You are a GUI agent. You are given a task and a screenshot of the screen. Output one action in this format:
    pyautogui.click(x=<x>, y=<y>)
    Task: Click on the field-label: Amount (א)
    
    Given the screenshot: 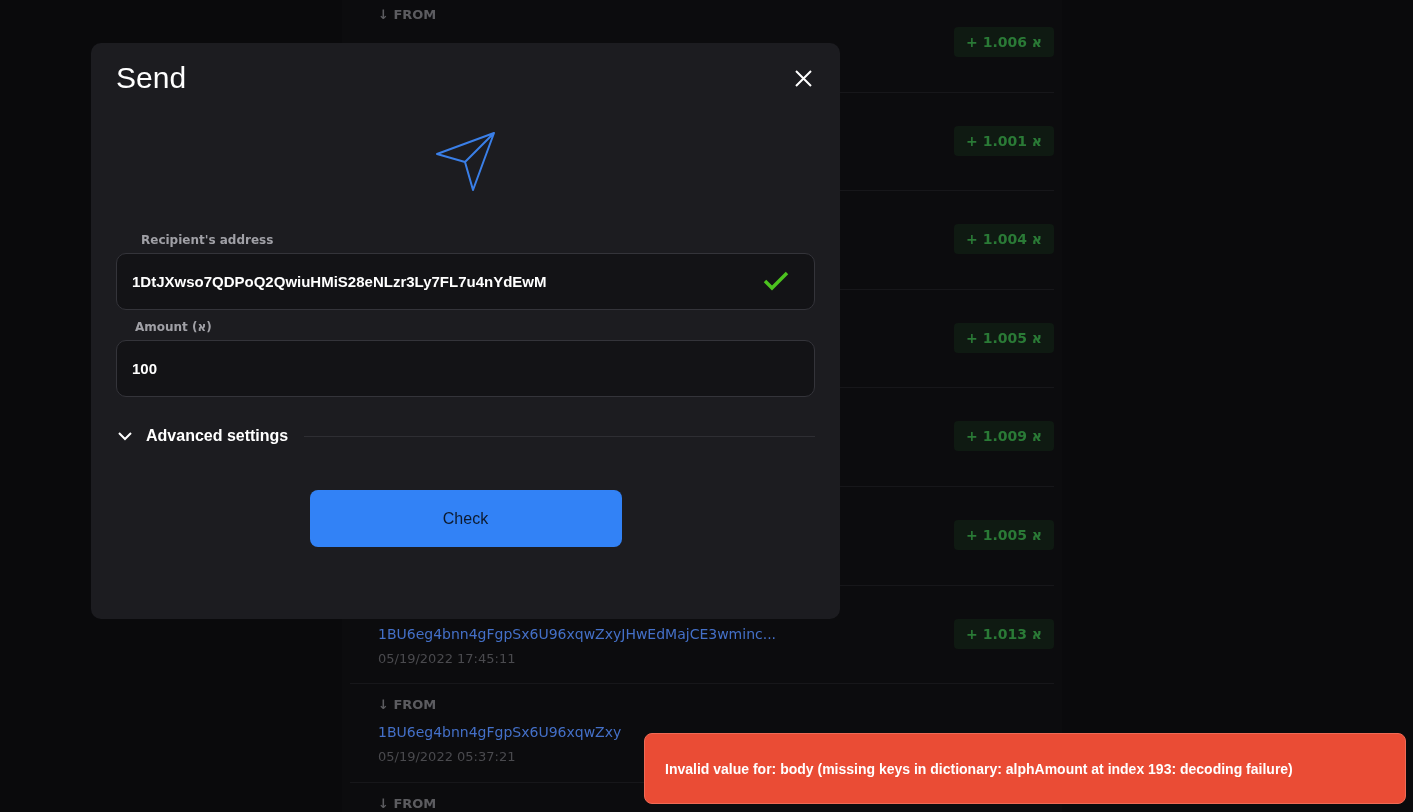 What is the action you would take?
    pyautogui.click(x=174, y=327)
    